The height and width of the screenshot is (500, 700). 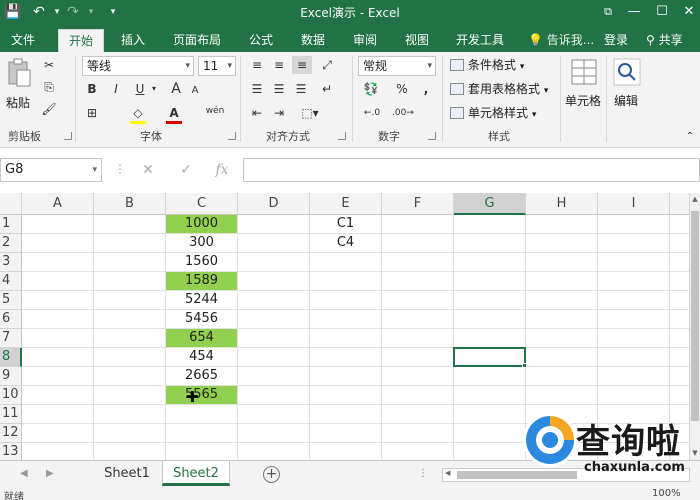 What do you see at coordinates (679, 357) in the screenshot?
I see `cell-J8` at bounding box center [679, 357].